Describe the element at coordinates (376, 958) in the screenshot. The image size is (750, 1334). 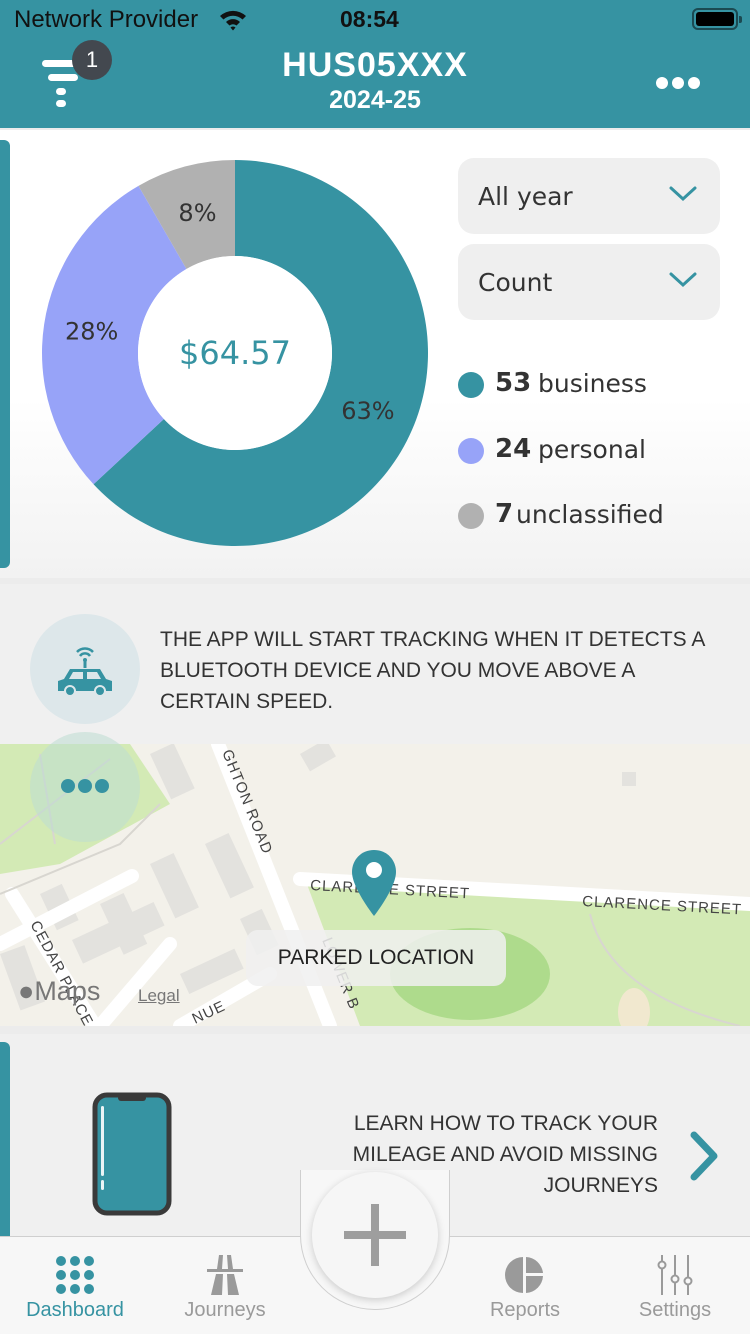
I see `parked-location-label: PARKED LOCATION` at that location.